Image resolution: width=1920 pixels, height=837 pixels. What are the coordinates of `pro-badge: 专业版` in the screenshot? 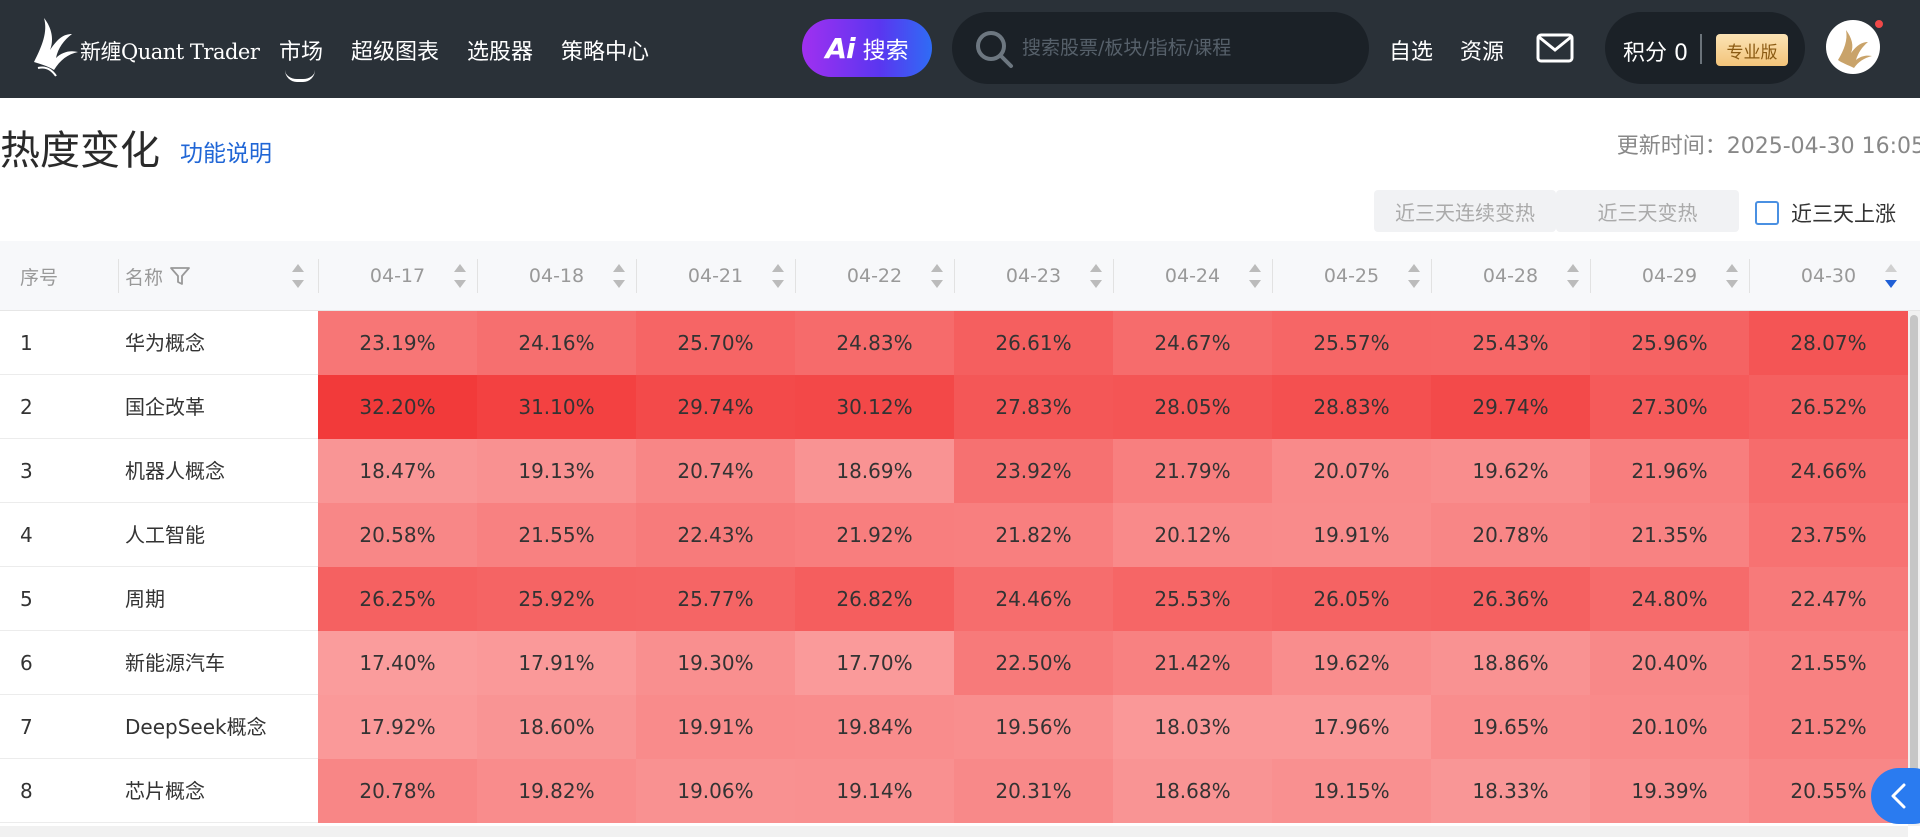 It's located at (1752, 50).